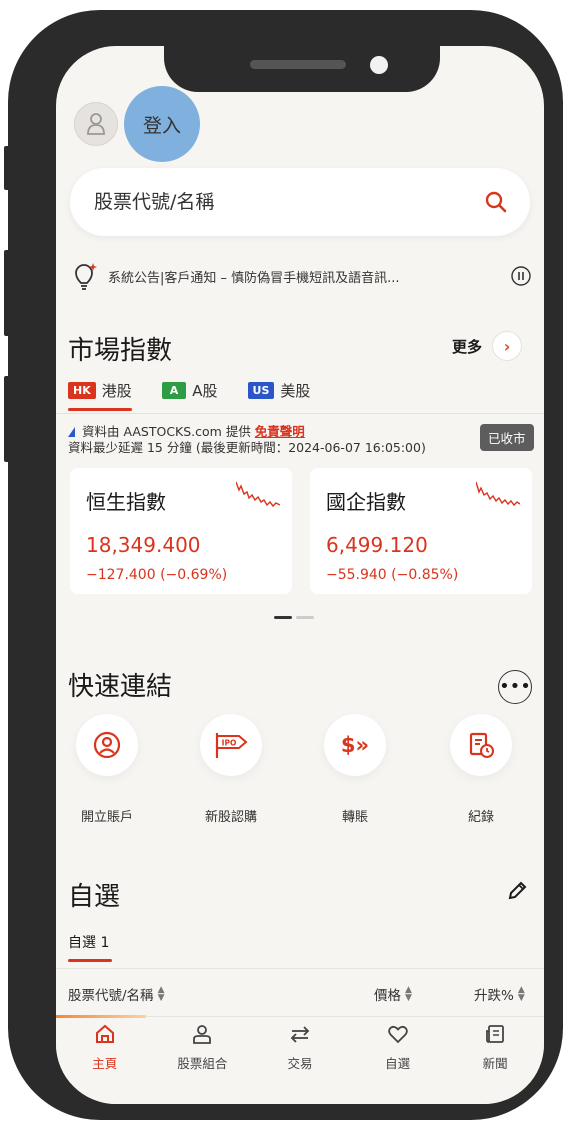  What do you see at coordinates (289, 202) in the screenshot?
I see `search-input` at bounding box center [289, 202].